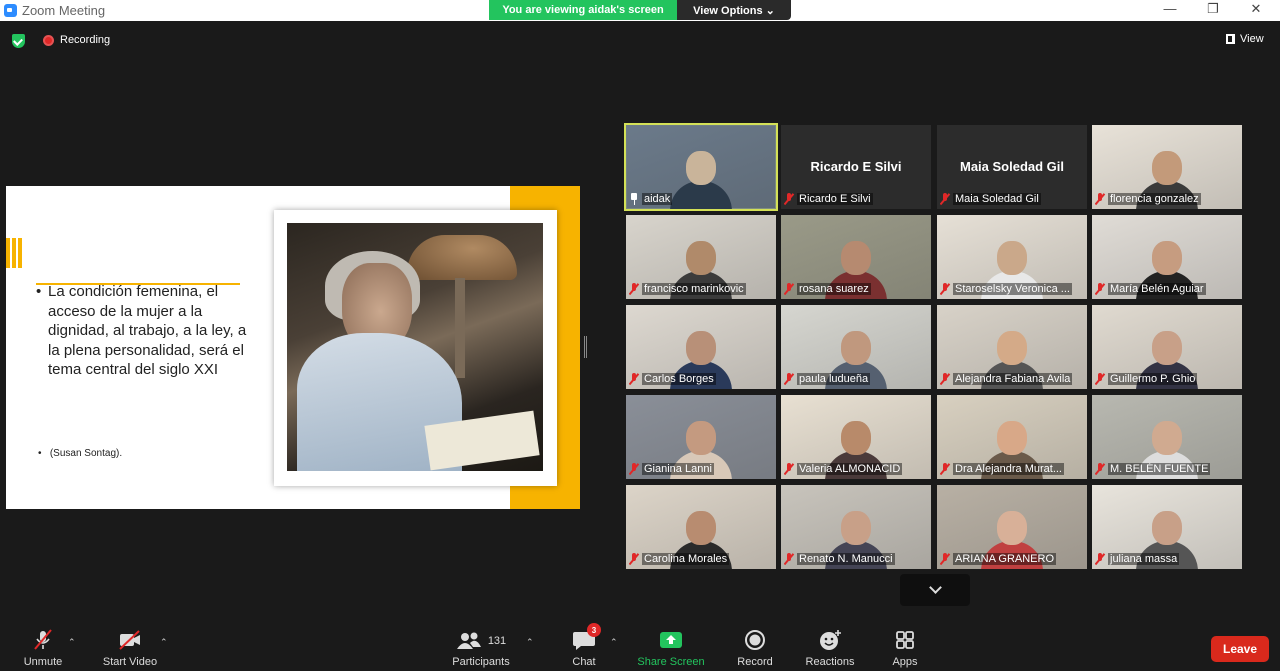 The width and height of the screenshot is (1280, 671). What do you see at coordinates (1167, 437) in the screenshot?
I see `participant-tile: M. BELÉN FUENTE` at bounding box center [1167, 437].